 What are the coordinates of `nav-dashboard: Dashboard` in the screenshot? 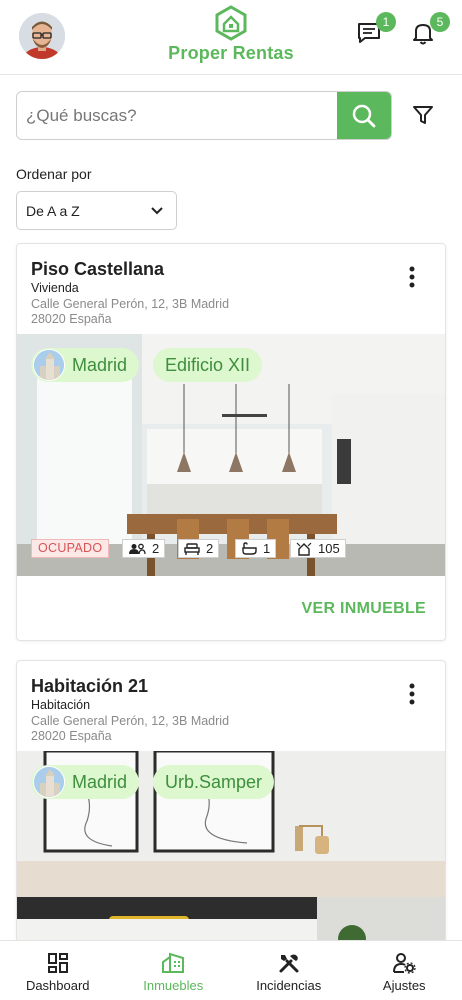 It's located at (58, 970).